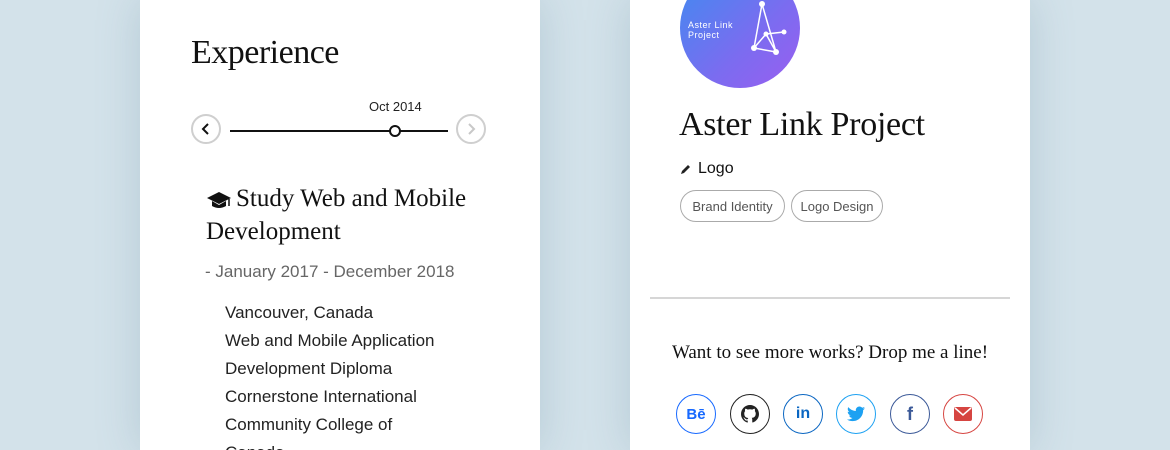  Describe the element at coordinates (330, 271) in the screenshot. I see `entry-period: - January 2017 - December 2018` at that location.